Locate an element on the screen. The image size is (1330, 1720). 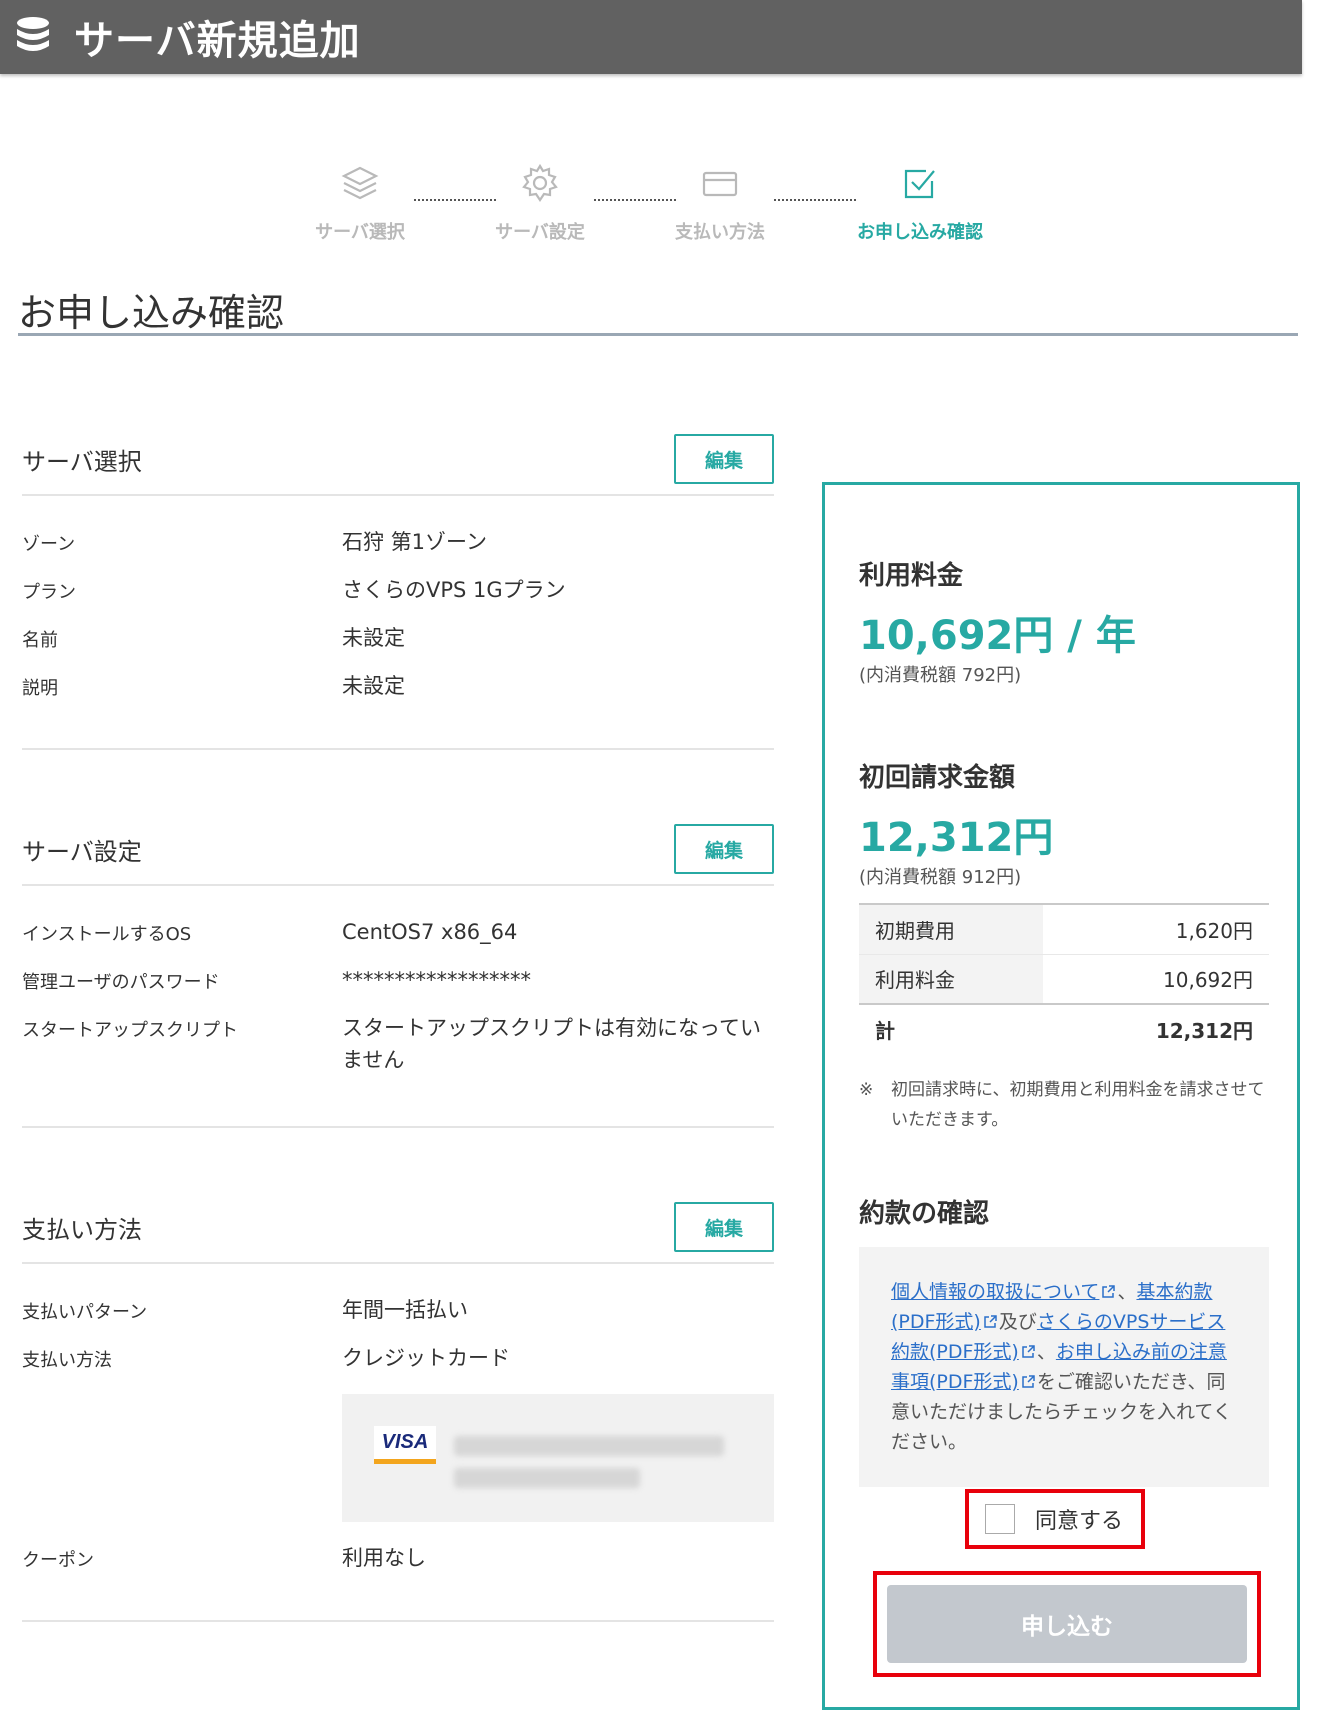
detail-value: 石狩 第1ゾーン is located at coordinates (414, 542).